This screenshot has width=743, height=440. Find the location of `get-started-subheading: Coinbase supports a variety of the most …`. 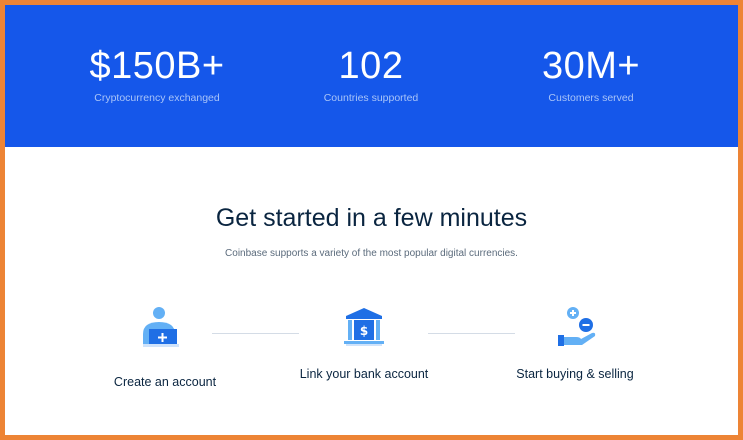

get-started-subheading: Coinbase supports a variety of the most … is located at coordinates (371, 253).